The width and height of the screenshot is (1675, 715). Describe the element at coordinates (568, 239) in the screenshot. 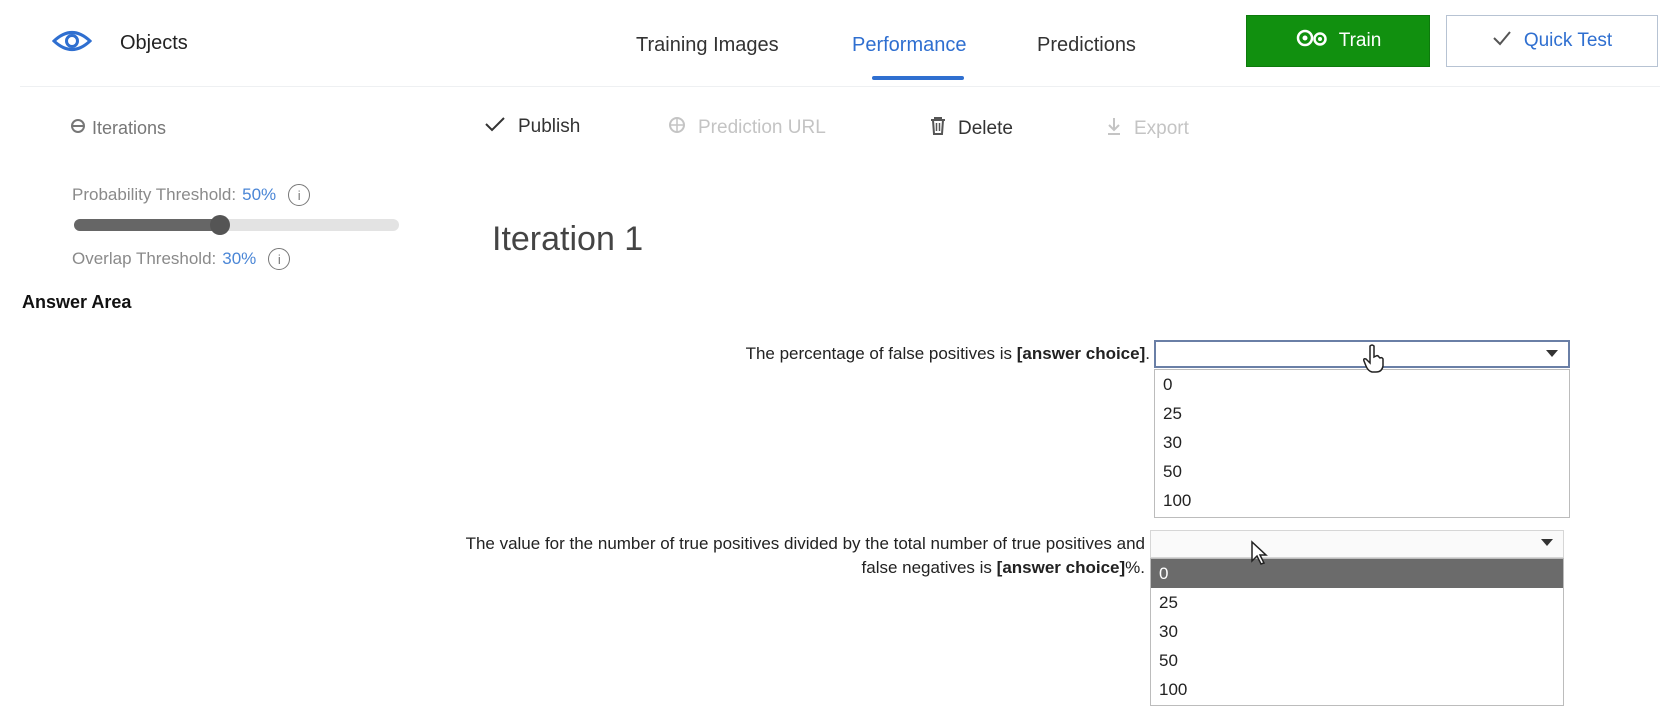

I see `iteration-title: Iteration 1` at that location.